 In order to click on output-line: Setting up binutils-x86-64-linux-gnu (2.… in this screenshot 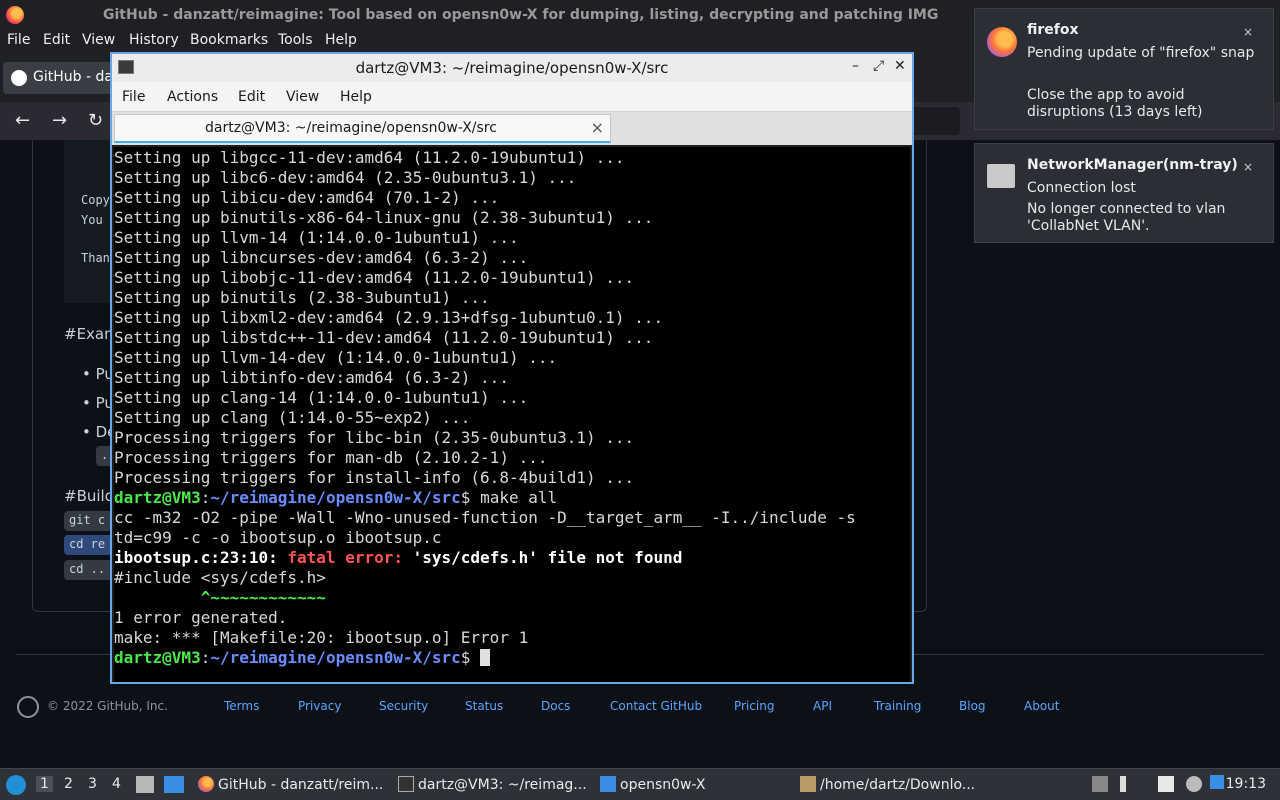, I will do `click(384, 217)`.